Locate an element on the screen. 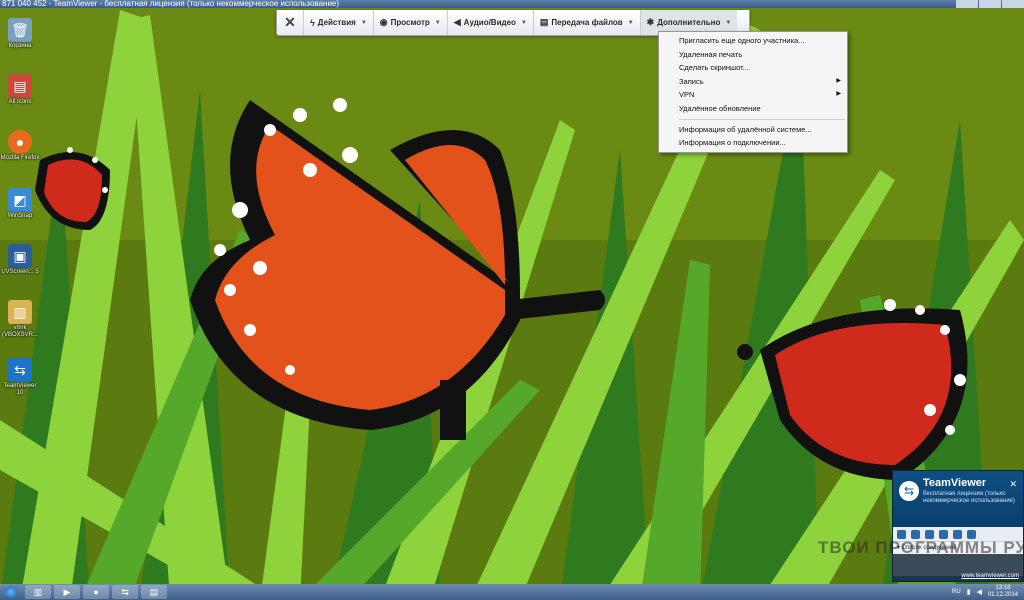  desktop-icon-winsnap: ◩ WinSnap is located at coordinates (20, 204).